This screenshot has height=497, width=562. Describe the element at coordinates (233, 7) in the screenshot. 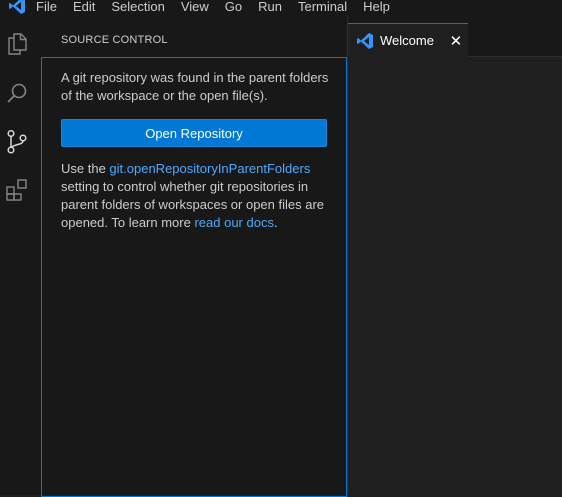

I see `menu-go: Go` at that location.